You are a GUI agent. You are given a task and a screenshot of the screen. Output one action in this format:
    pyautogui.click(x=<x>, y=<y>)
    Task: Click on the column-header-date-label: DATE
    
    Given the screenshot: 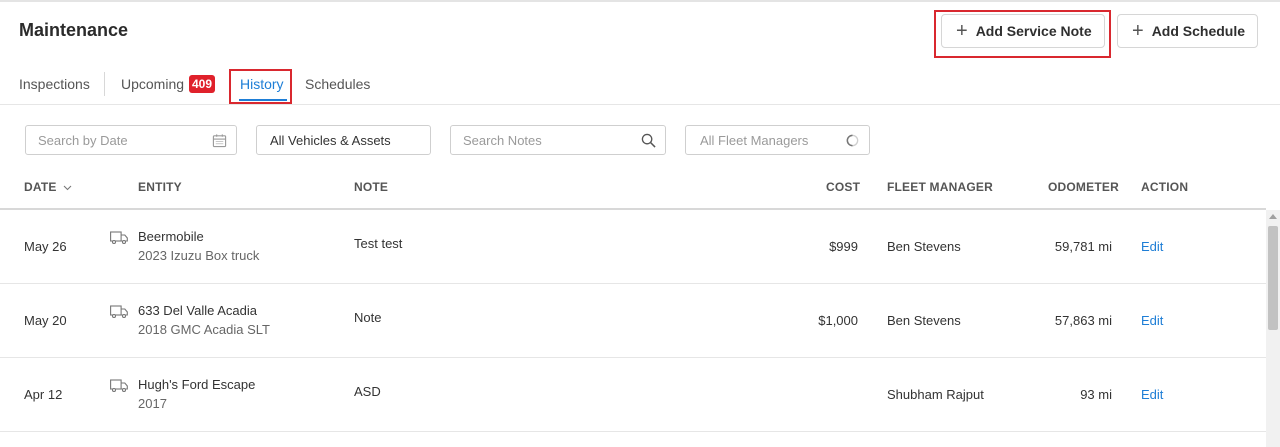 What is the action you would take?
    pyautogui.click(x=40, y=187)
    